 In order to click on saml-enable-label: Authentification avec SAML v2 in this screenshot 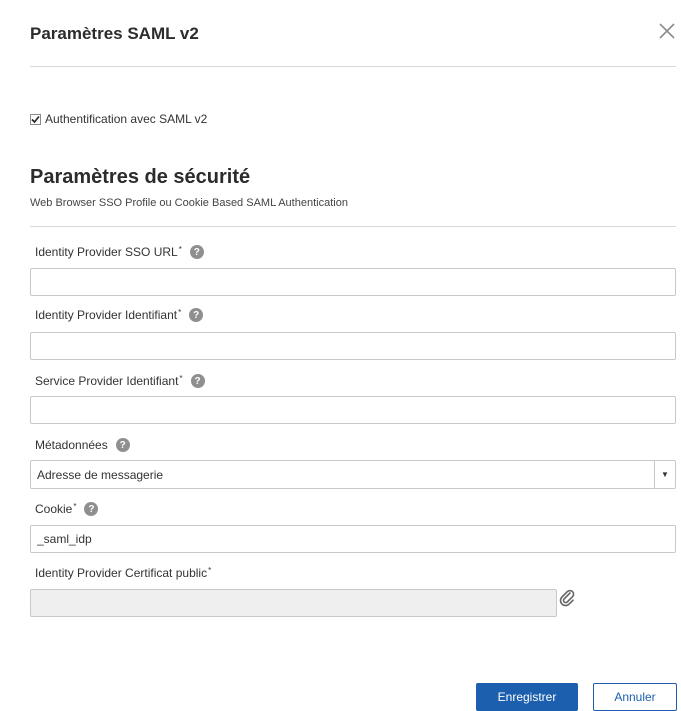, I will do `click(126, 119)`.